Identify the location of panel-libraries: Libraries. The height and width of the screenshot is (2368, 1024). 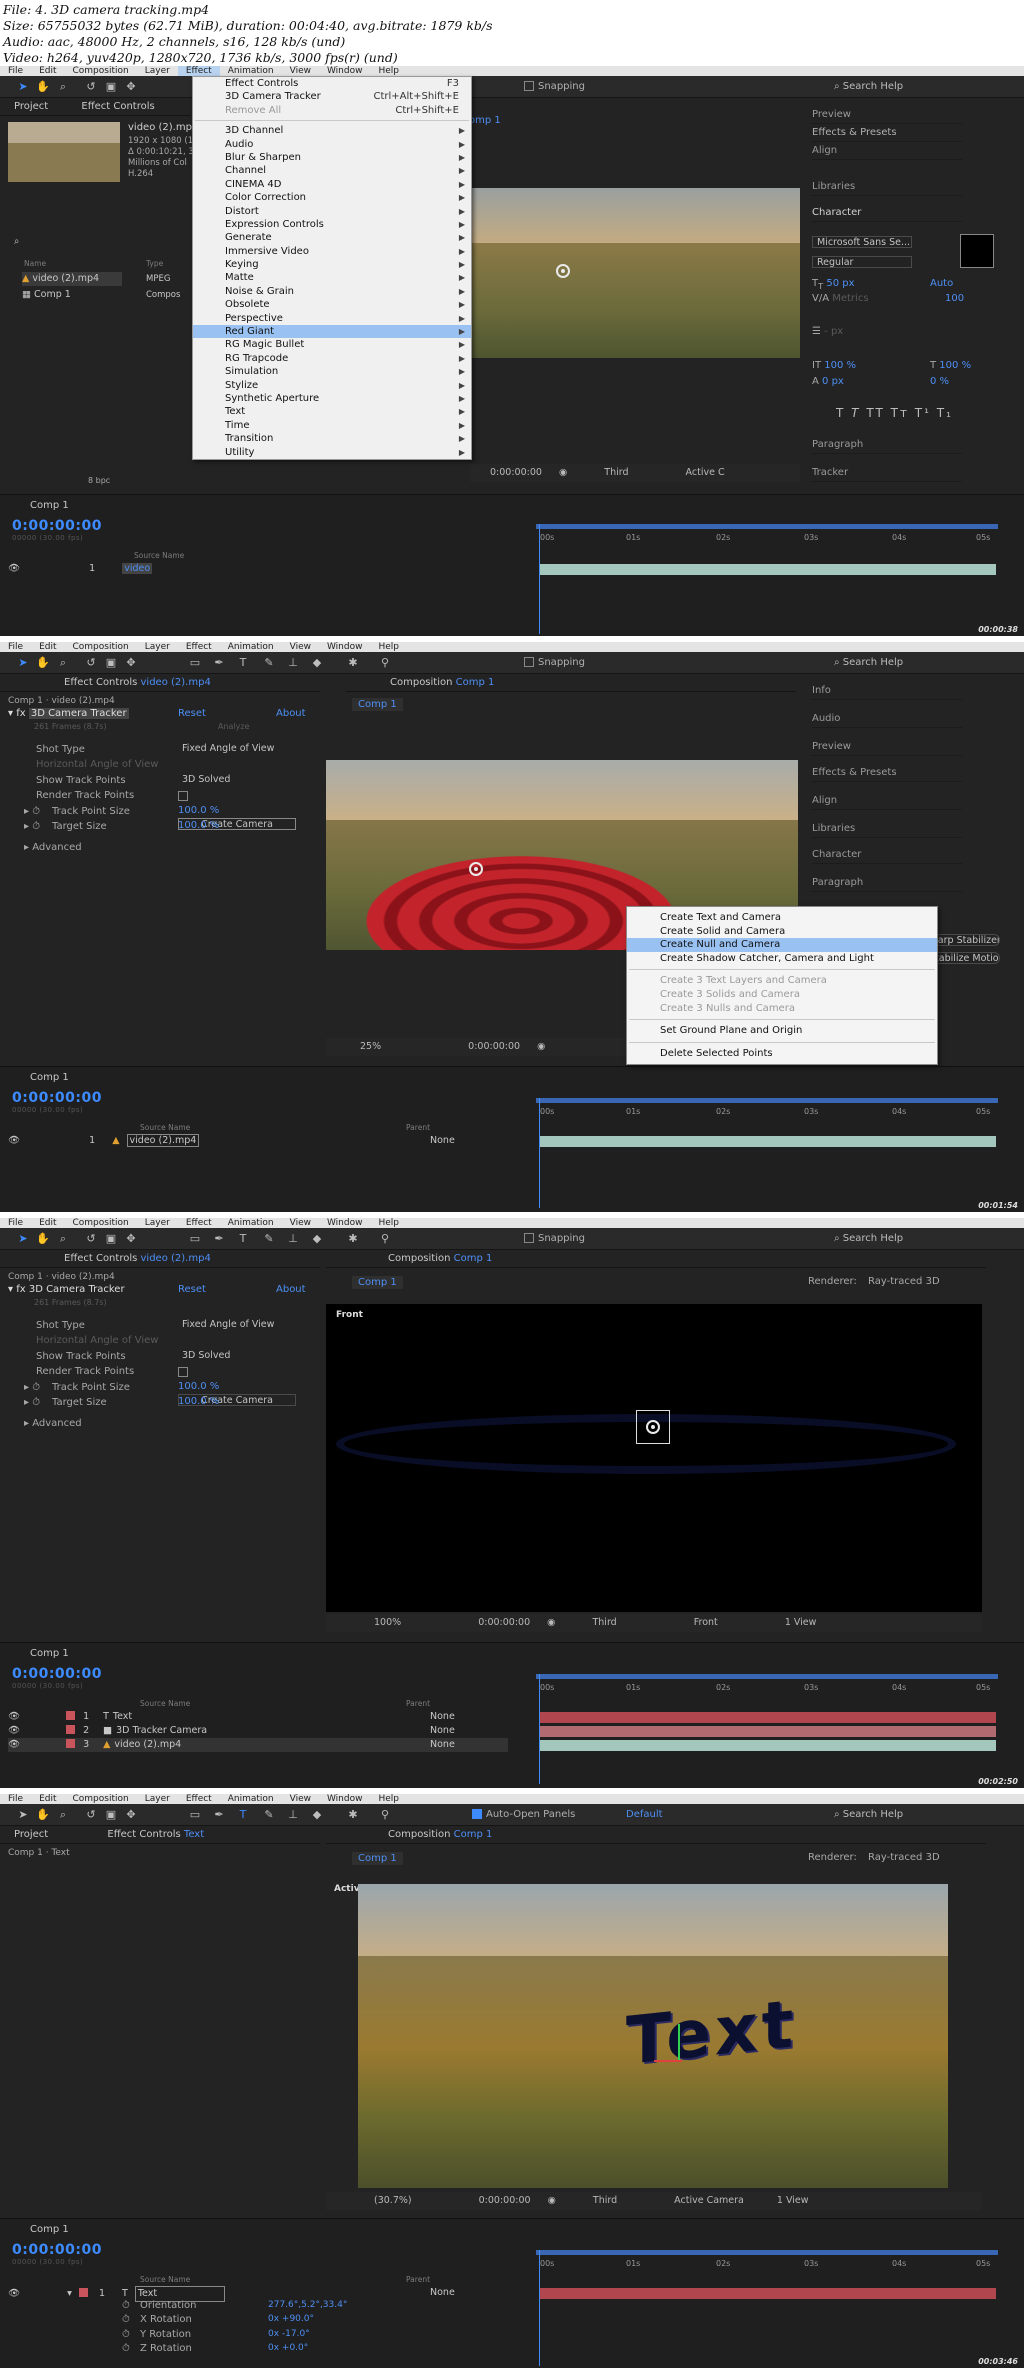
(887, 829).